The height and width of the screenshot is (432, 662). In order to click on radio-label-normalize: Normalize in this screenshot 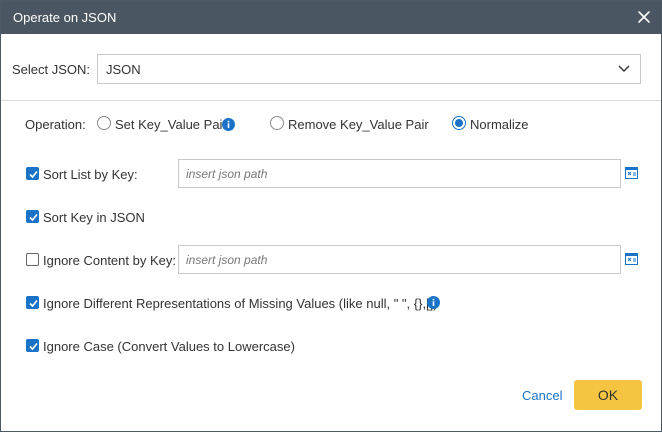, I will do `click(499, 124)`.